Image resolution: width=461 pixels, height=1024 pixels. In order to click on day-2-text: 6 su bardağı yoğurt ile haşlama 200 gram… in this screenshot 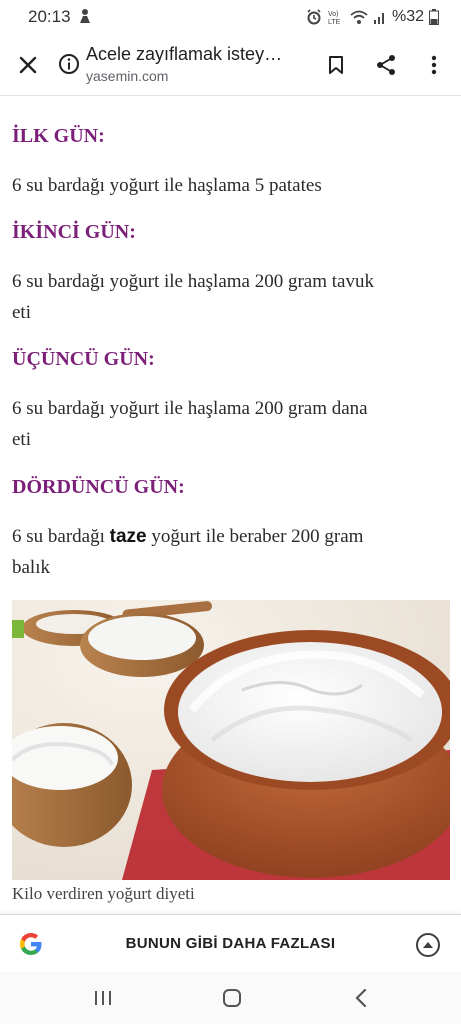, I will do `click(232, 297)`.